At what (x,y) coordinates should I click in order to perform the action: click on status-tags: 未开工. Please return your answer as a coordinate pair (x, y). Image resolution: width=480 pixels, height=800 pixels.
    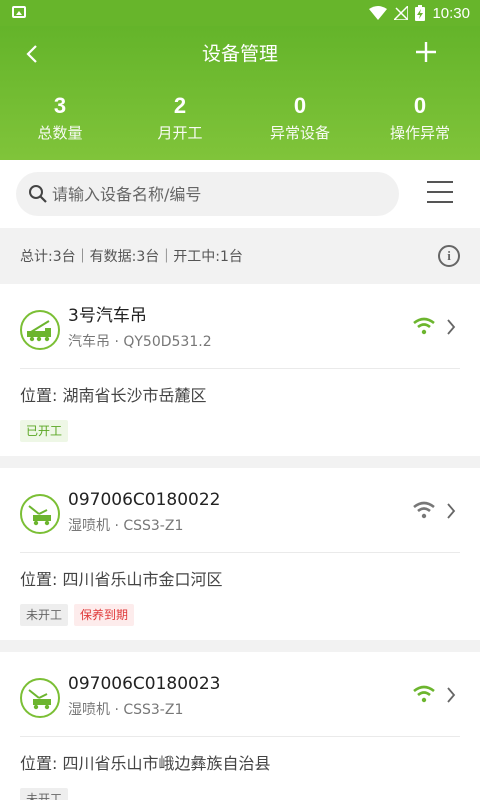
    Looking at the image, I should click on (44, 794).